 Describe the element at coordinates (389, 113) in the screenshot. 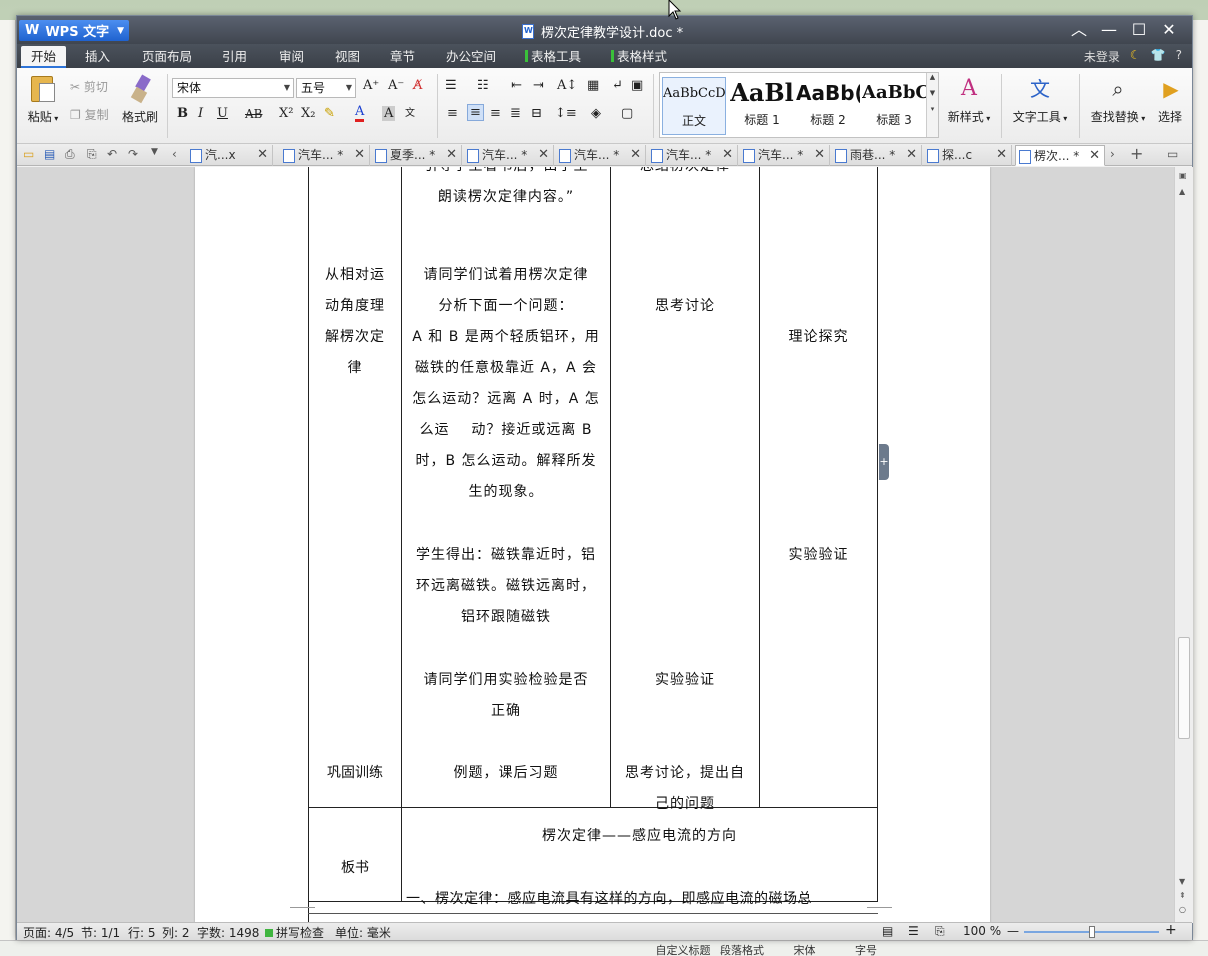

I see `char-shading-icon: A` at that location.